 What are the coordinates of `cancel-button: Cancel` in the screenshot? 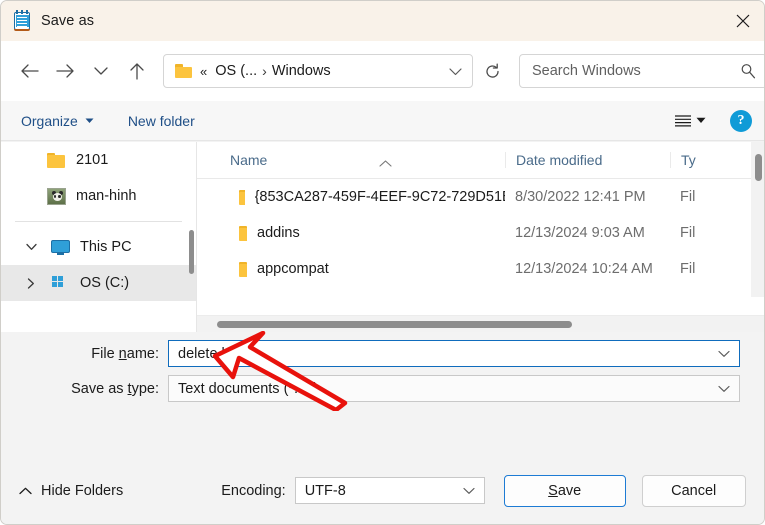 It's located at (693, 490).